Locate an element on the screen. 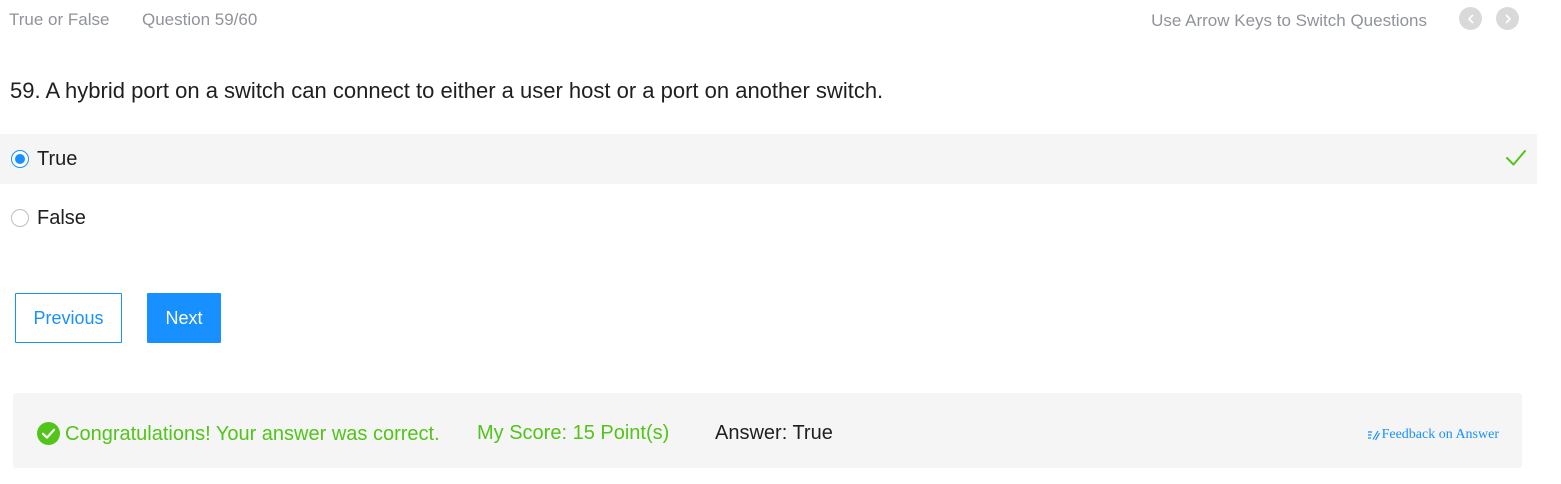  feedback-label: Feedback on Answer is located at coordinates (1440, 434).